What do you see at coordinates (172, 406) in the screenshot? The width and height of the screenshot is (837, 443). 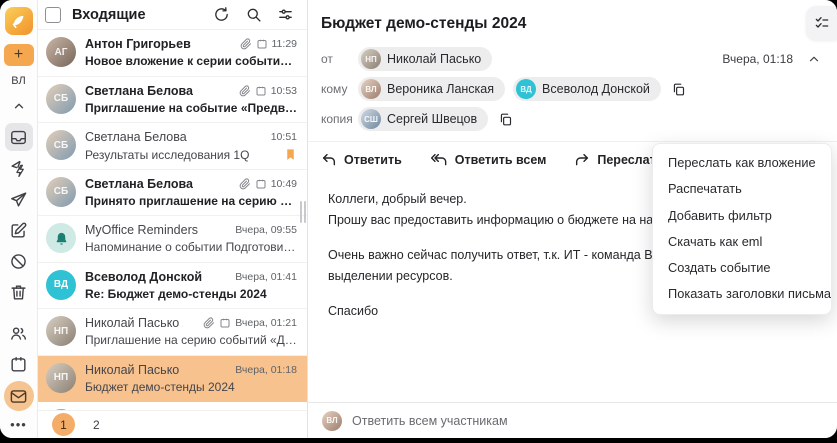 I see `list-item: АГ Антон Григорьев Вчера, 01:07` at bounding box center [172, 406].